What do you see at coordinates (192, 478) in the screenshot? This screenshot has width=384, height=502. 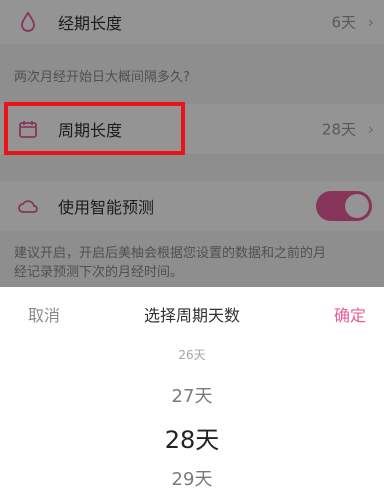 I see `picker-option: 29天` at bounding box center [192, 478].